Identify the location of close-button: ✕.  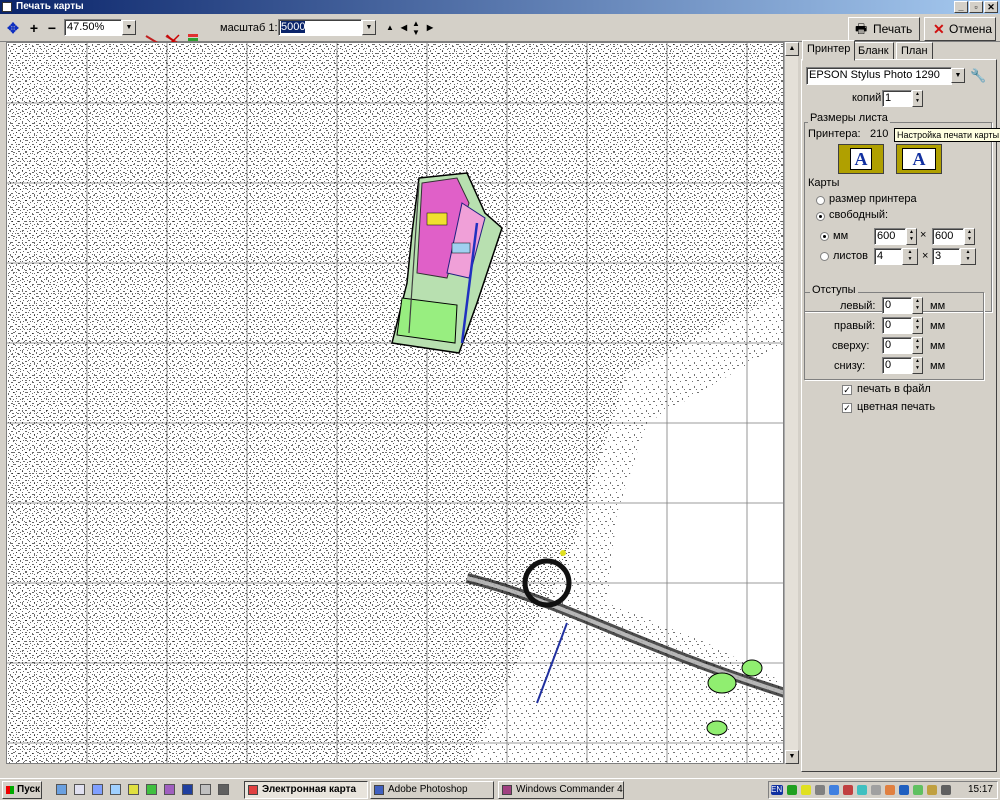
(991, 7).